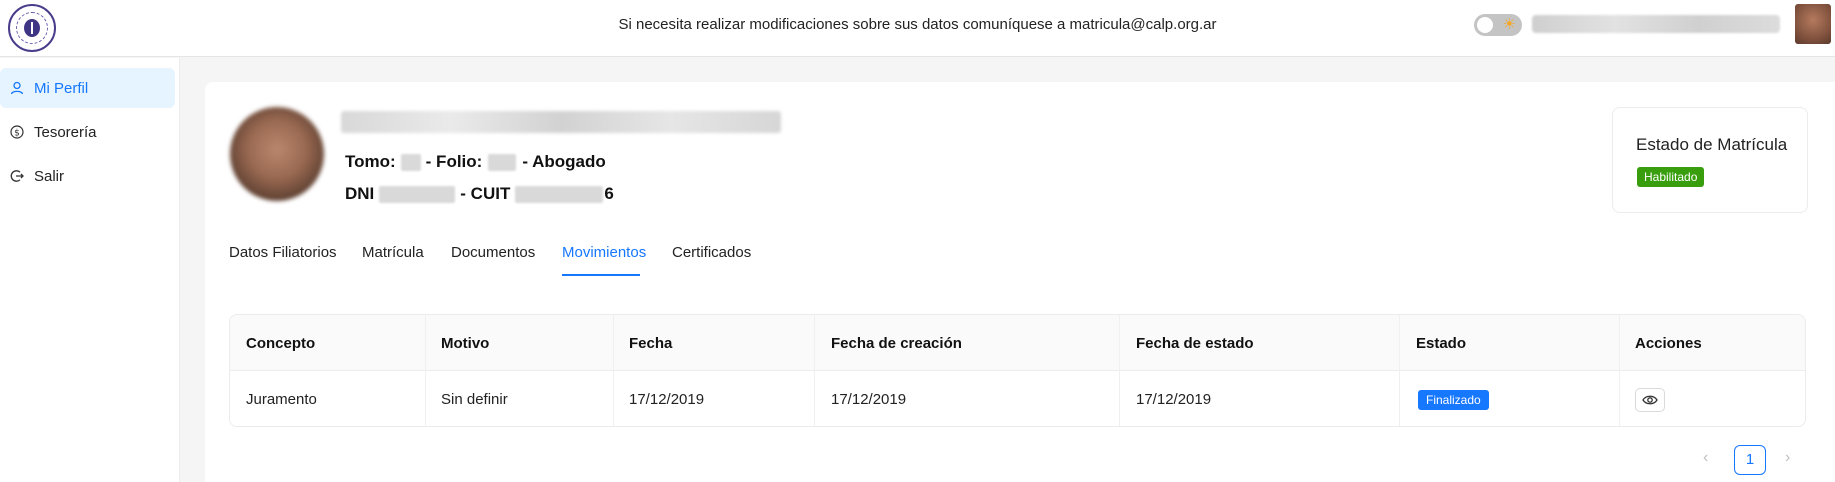  I want to click on view-button, so click(1650, 400).